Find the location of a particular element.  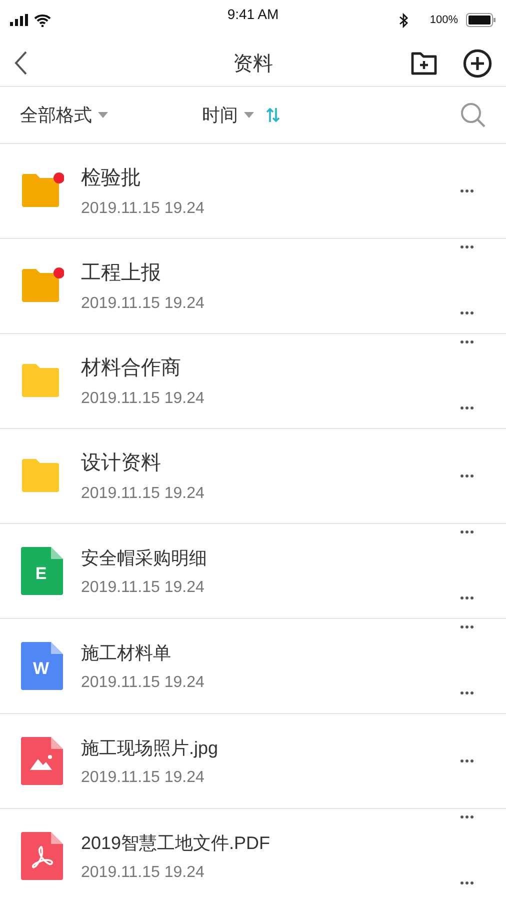

status-time: 9:41 AM is located at coordinates (253, 14).